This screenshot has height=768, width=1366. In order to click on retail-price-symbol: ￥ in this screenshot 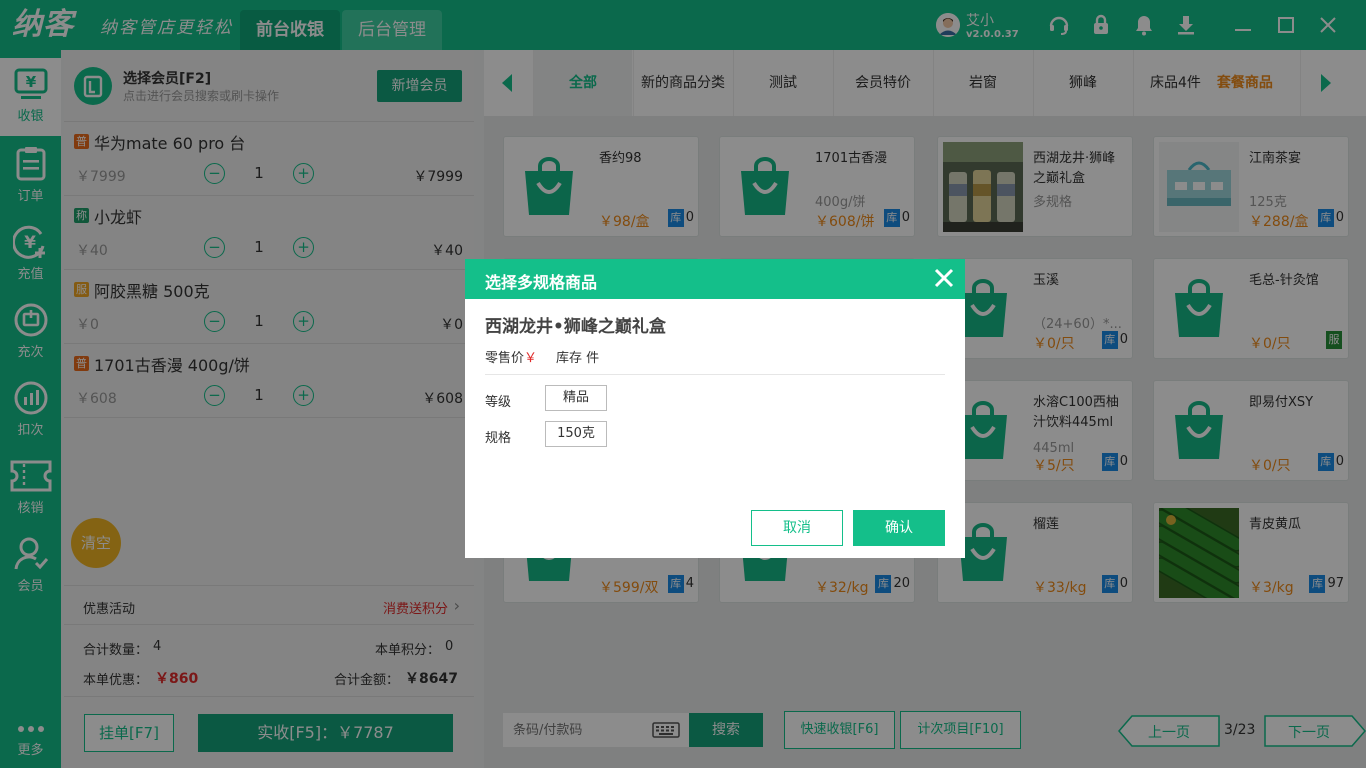, I will do `click(531, 358)`.